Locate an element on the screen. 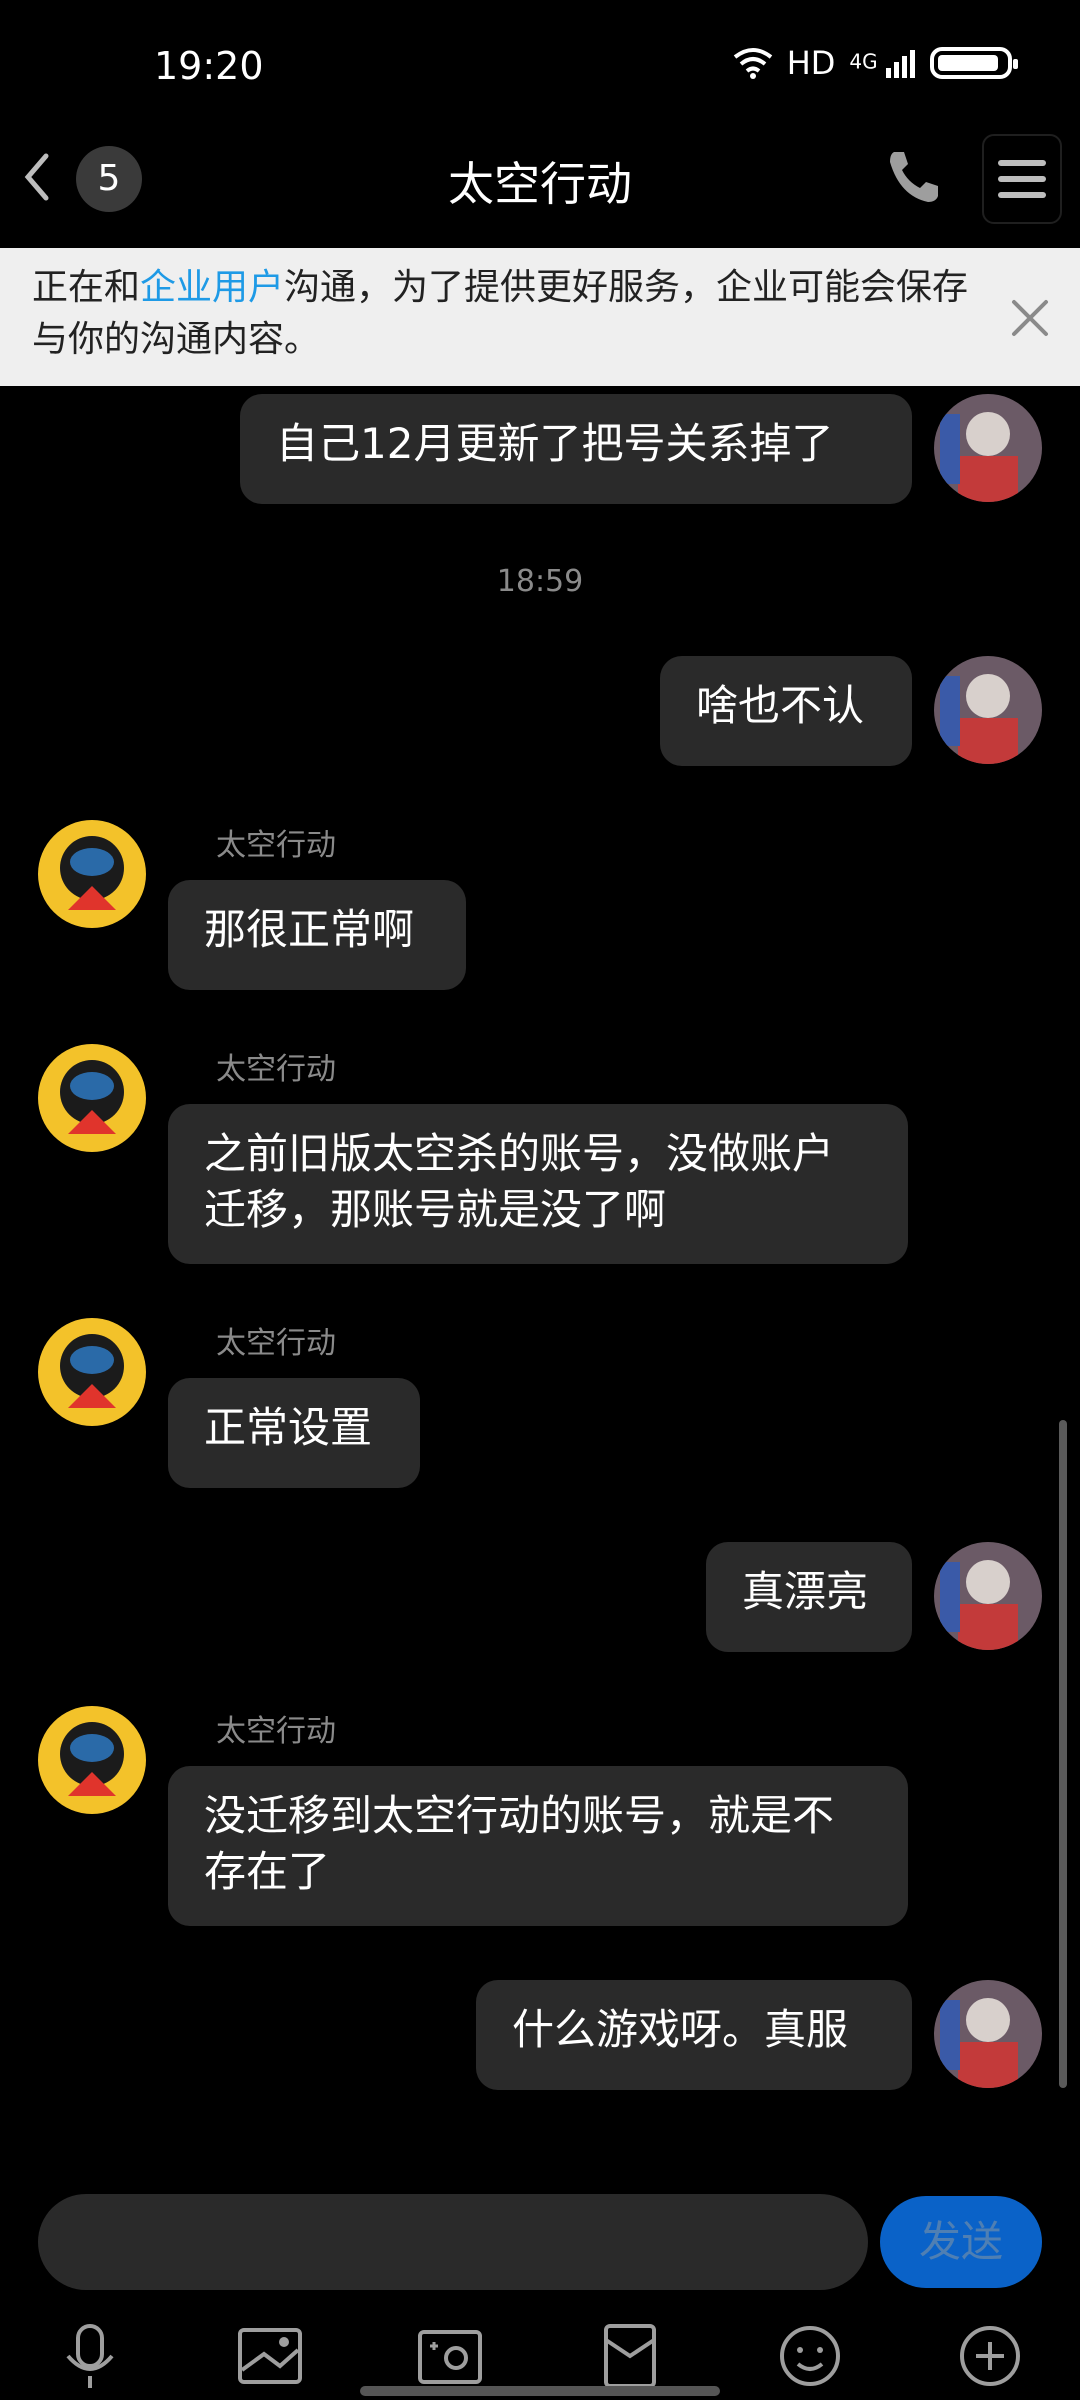  enterprise-user-link: 企业用户 is located at coordinates (212, 287).